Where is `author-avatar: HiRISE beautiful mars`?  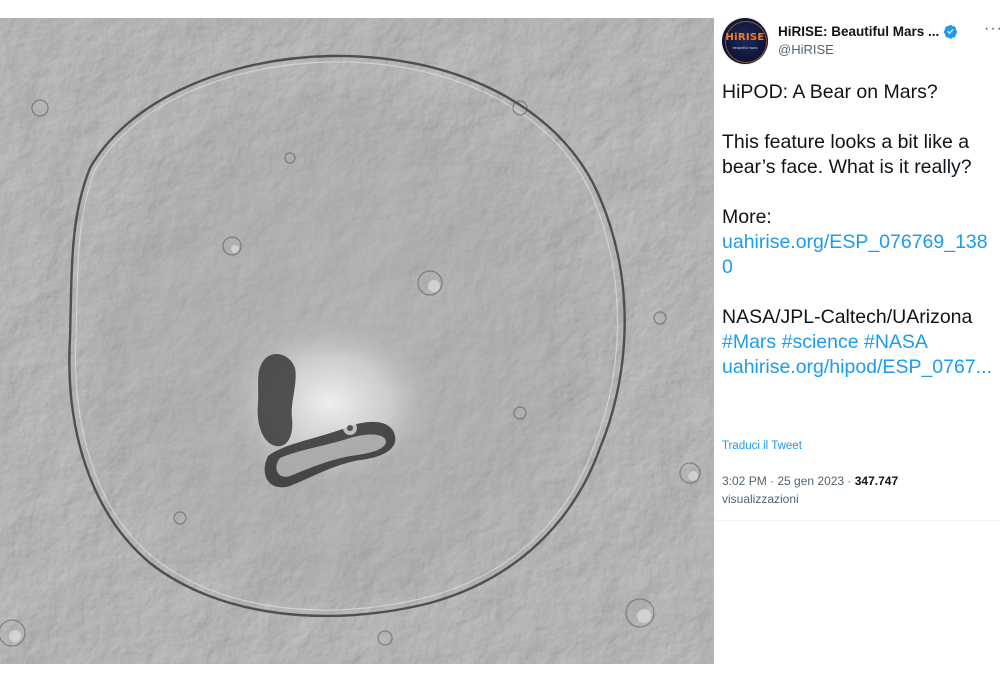 author-avatar: HiRISE beautiful mars is located at coordinates (745, 41).